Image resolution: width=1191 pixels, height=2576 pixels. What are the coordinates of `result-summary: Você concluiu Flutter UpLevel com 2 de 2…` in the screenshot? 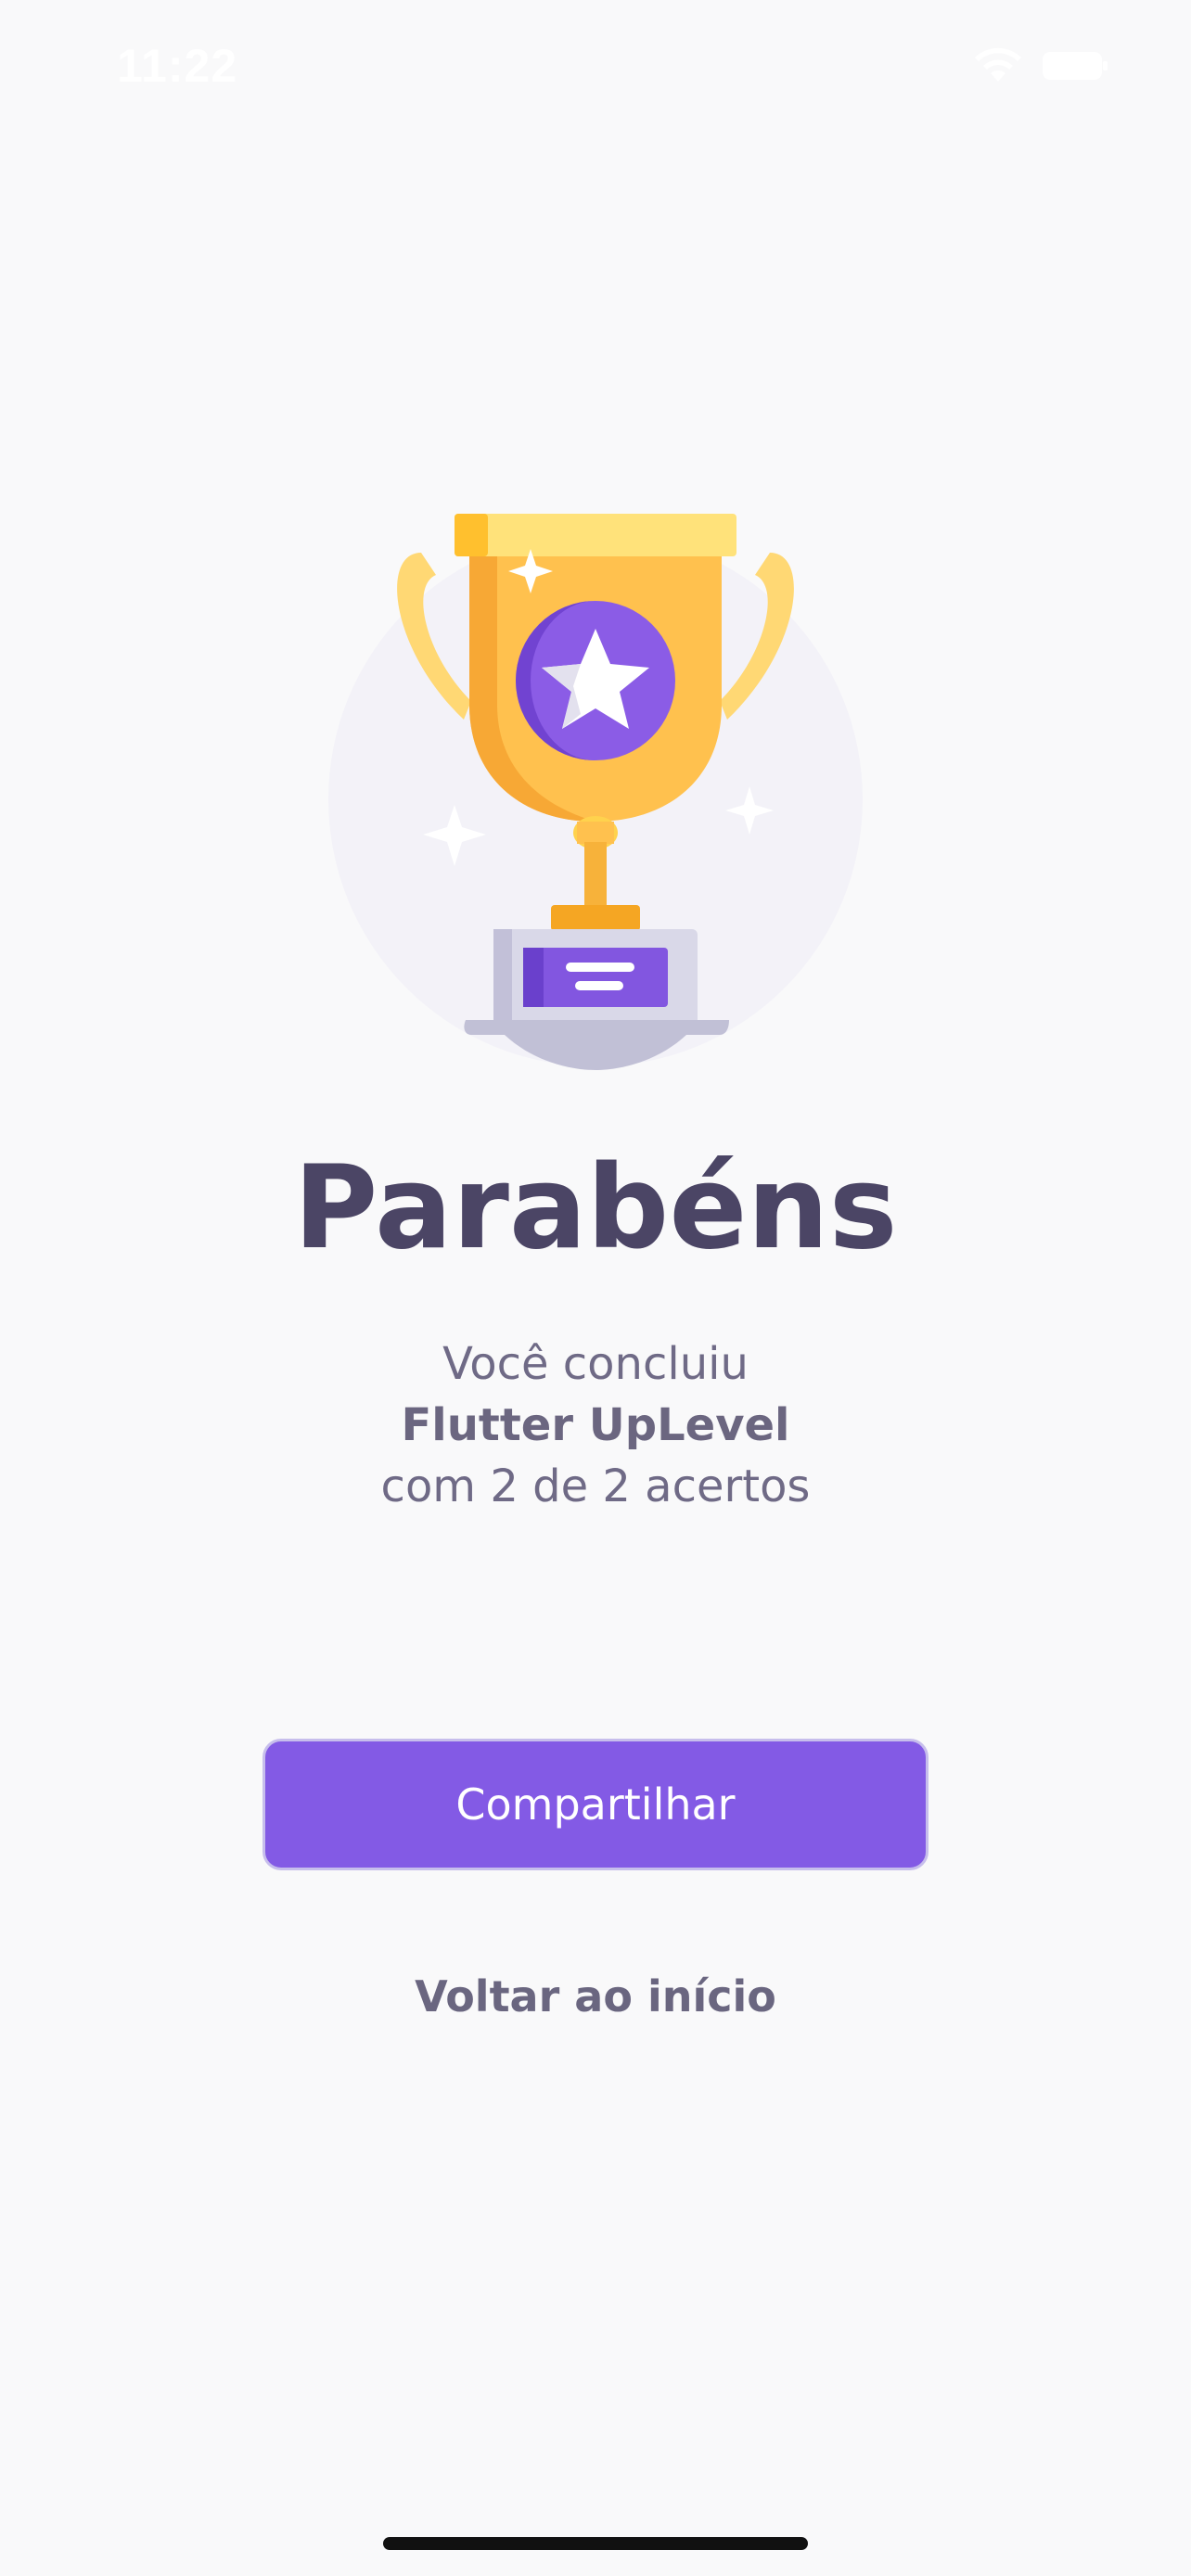 It's located at (595, 1425).